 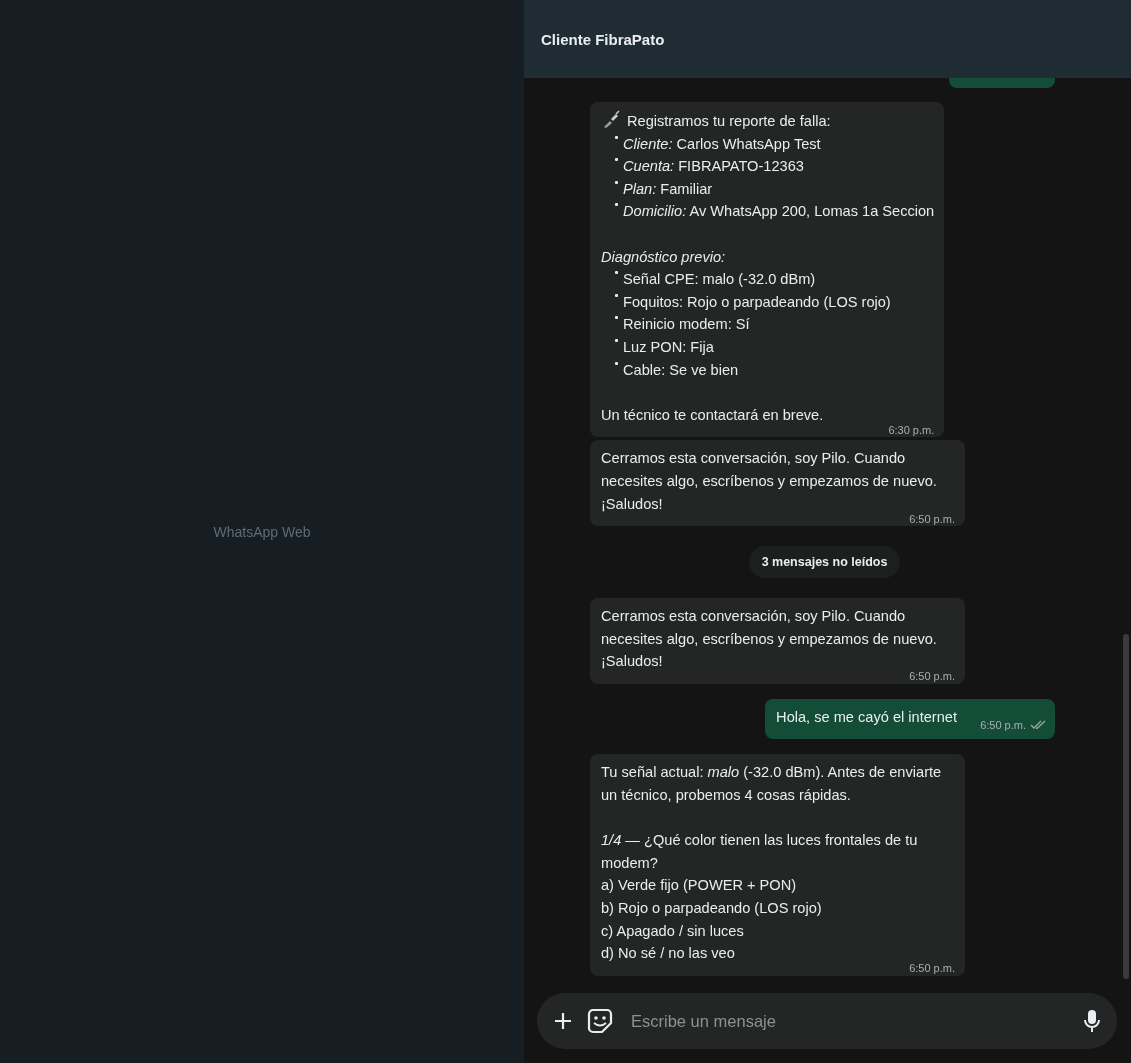 I want to click on sticker-button, so click(x=600, y=1021).